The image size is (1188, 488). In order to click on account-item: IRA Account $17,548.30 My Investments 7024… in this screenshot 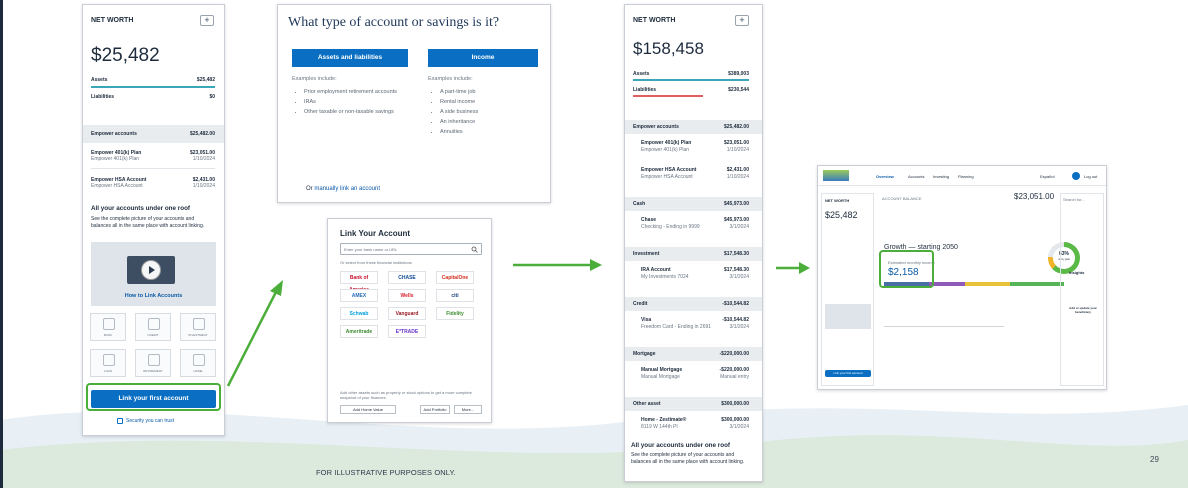, I will do `click(695, 274)`.